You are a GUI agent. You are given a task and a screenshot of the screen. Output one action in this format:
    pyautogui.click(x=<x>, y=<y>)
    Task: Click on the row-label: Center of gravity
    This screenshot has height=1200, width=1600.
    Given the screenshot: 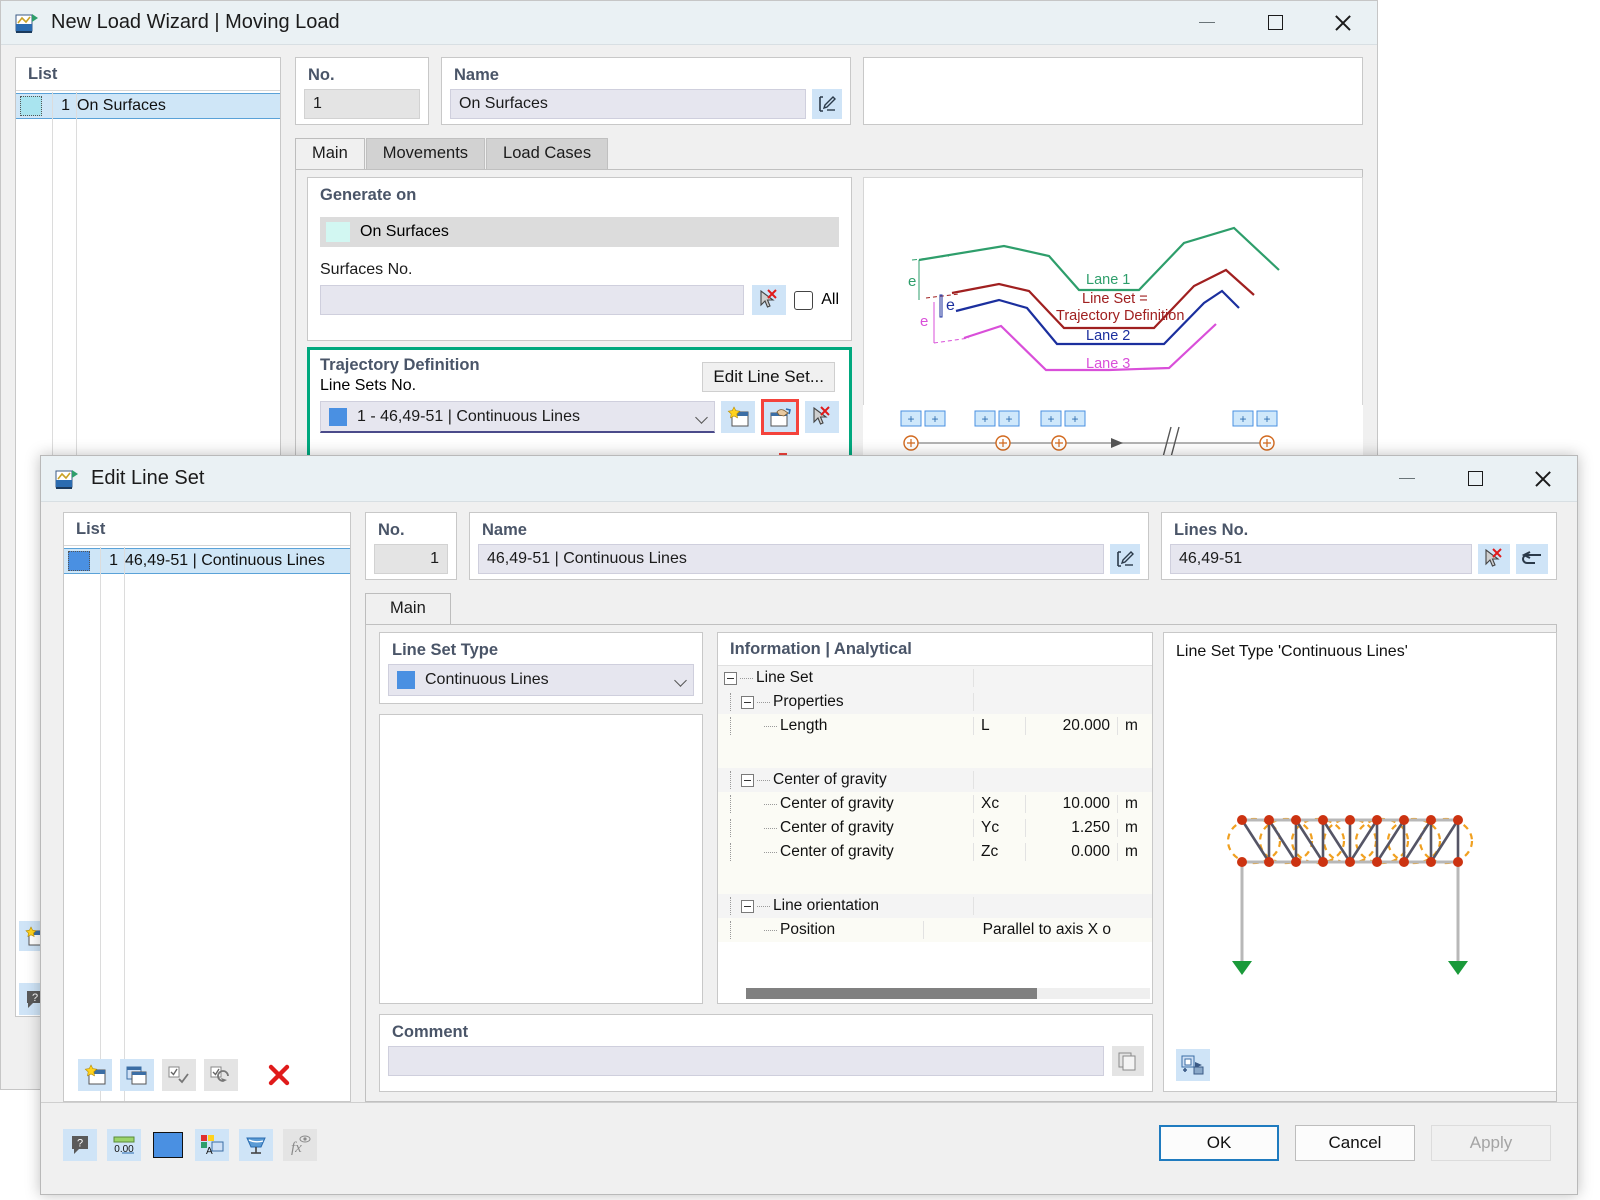 What is the action you would take?
    pyautogui.click(x=830, y=779)
    